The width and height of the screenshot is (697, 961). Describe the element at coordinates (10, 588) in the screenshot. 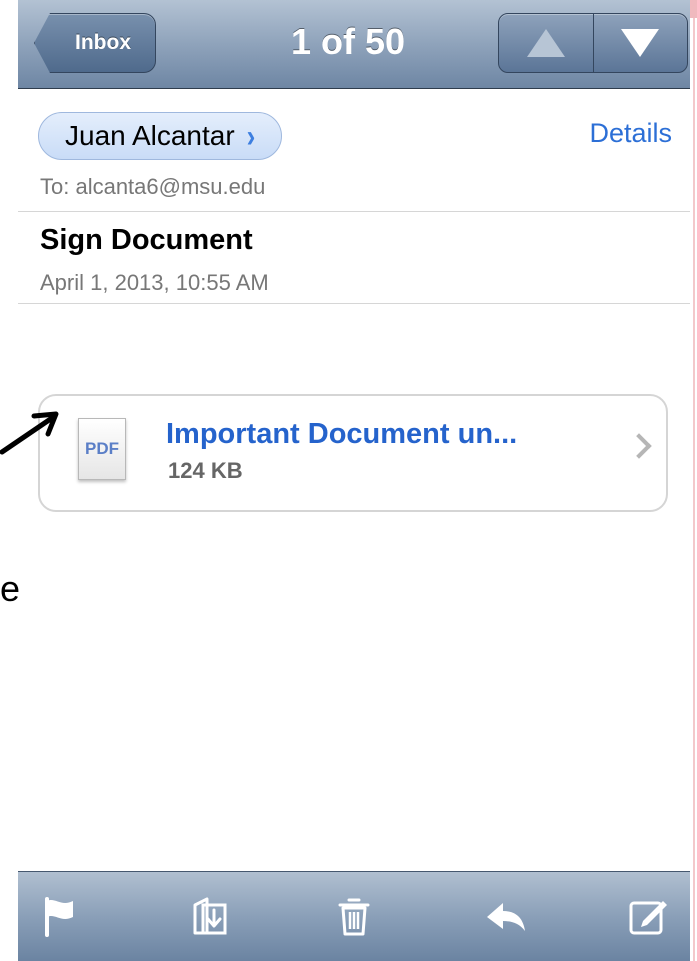

I see `annotation-text-fragment: e` at that location.